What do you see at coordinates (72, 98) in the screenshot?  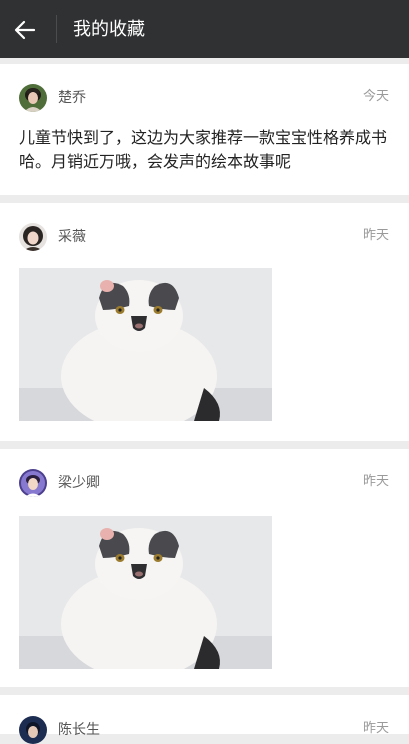 I see `user-name: 楚乔` at bounding box center [72, 98].